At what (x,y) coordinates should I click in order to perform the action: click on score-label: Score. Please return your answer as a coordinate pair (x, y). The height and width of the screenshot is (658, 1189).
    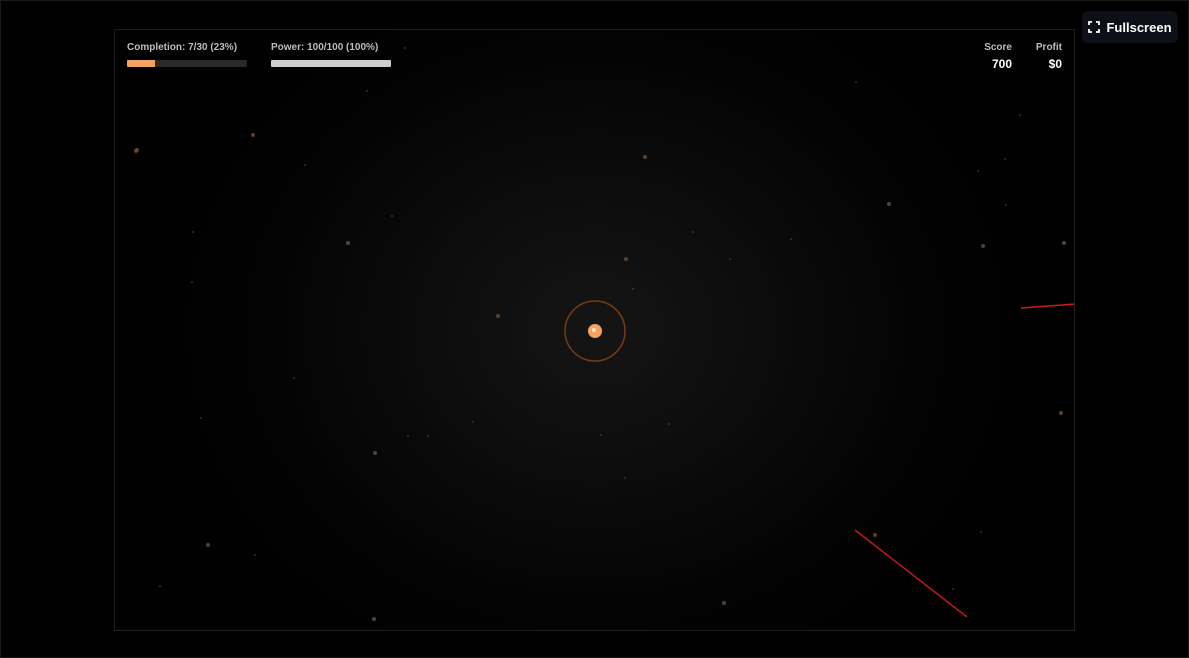
    Looking at the image, I should click on (998, 47).